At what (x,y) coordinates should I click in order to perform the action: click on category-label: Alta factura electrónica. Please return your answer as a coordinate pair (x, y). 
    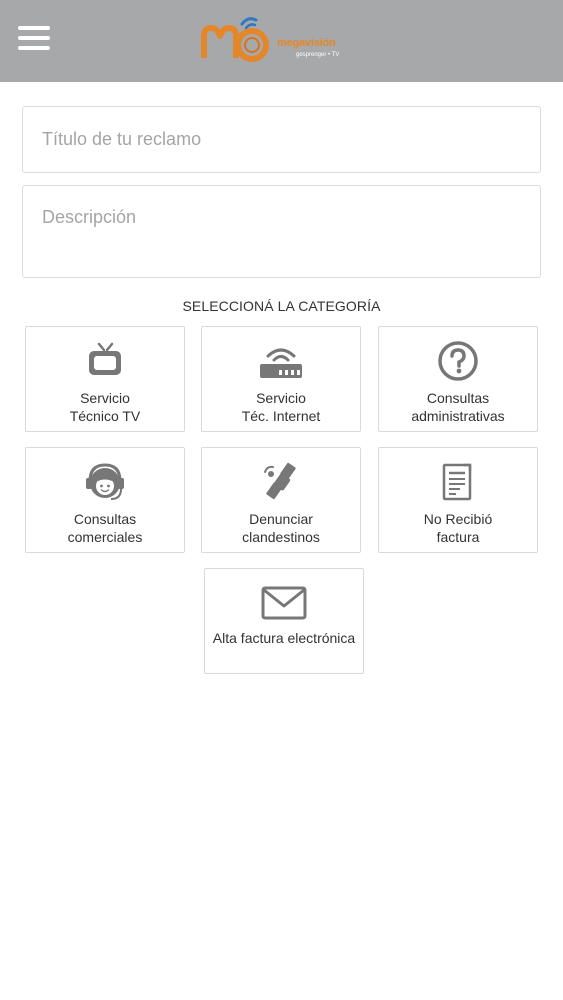
    Looking at the image, I should click on (284, 638).